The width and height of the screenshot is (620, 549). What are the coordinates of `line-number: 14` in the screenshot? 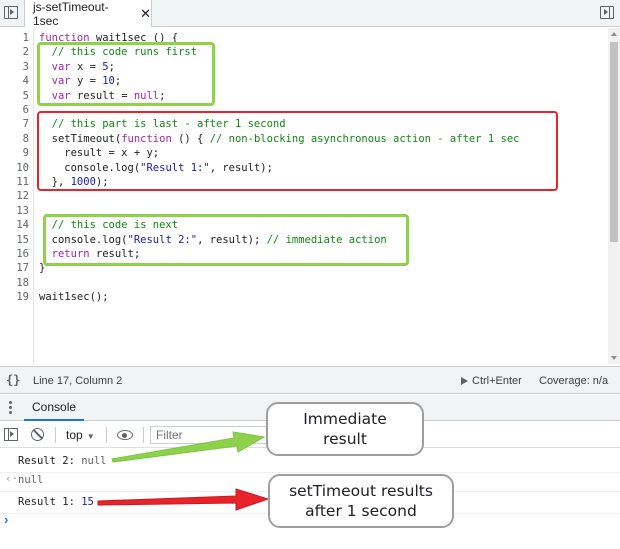 It's located at (22, 225).